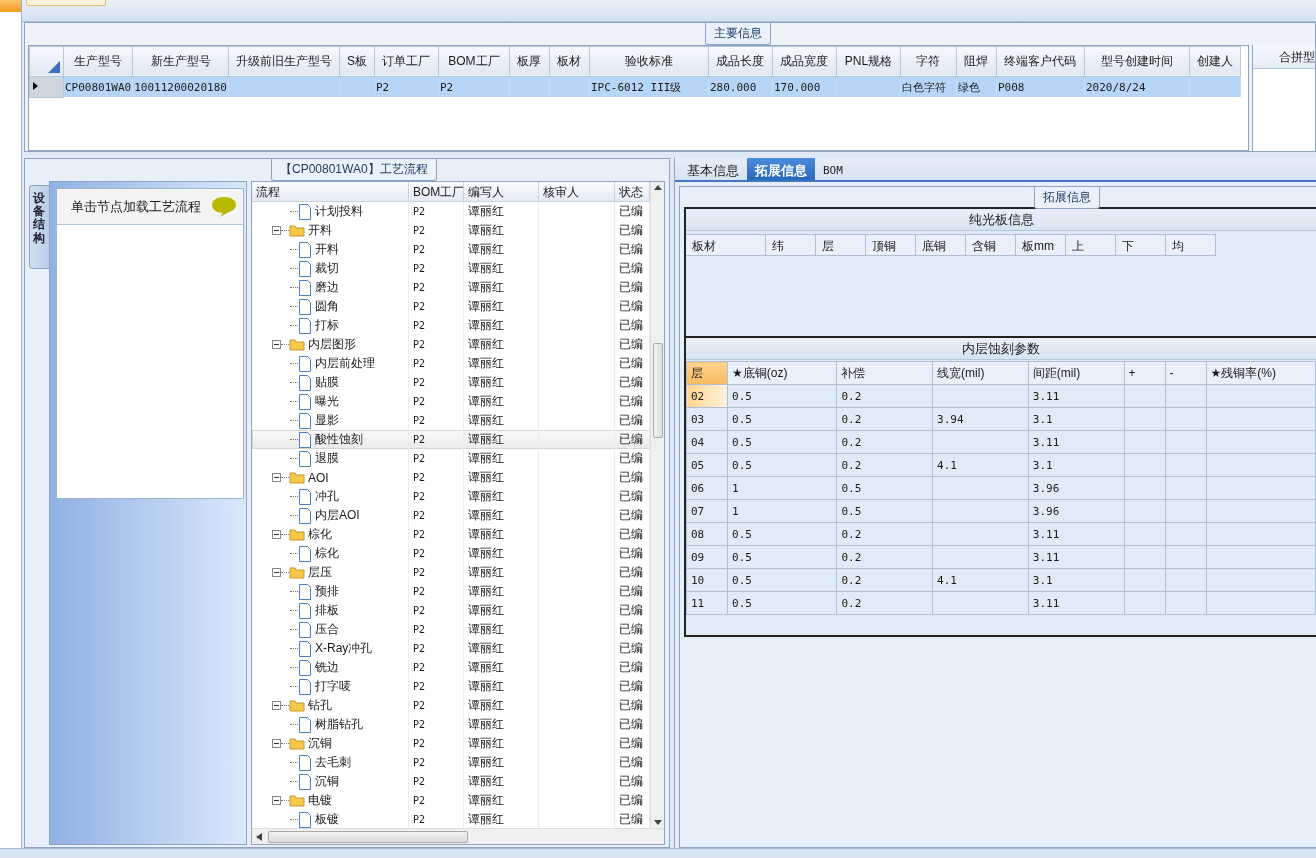  I want to click on column-header: 流程, so click(330, 191).